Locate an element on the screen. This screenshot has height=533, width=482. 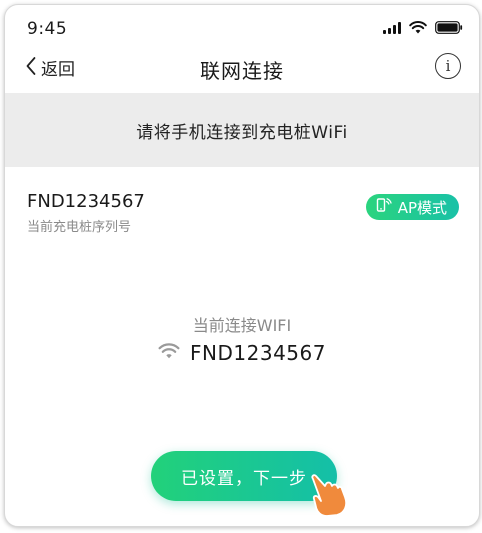
page-title: 联网连接 is located at coordinates (242, 71).